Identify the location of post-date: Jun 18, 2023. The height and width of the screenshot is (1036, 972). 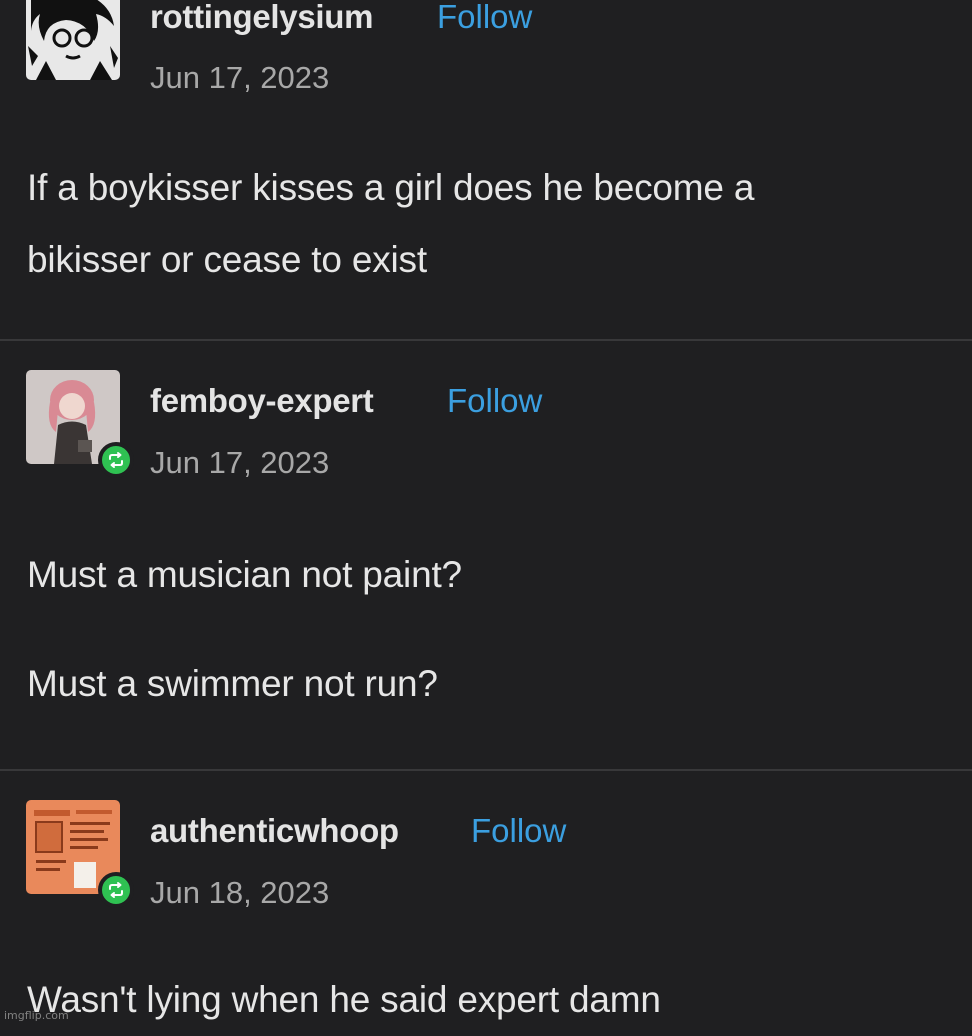
(240, 892).